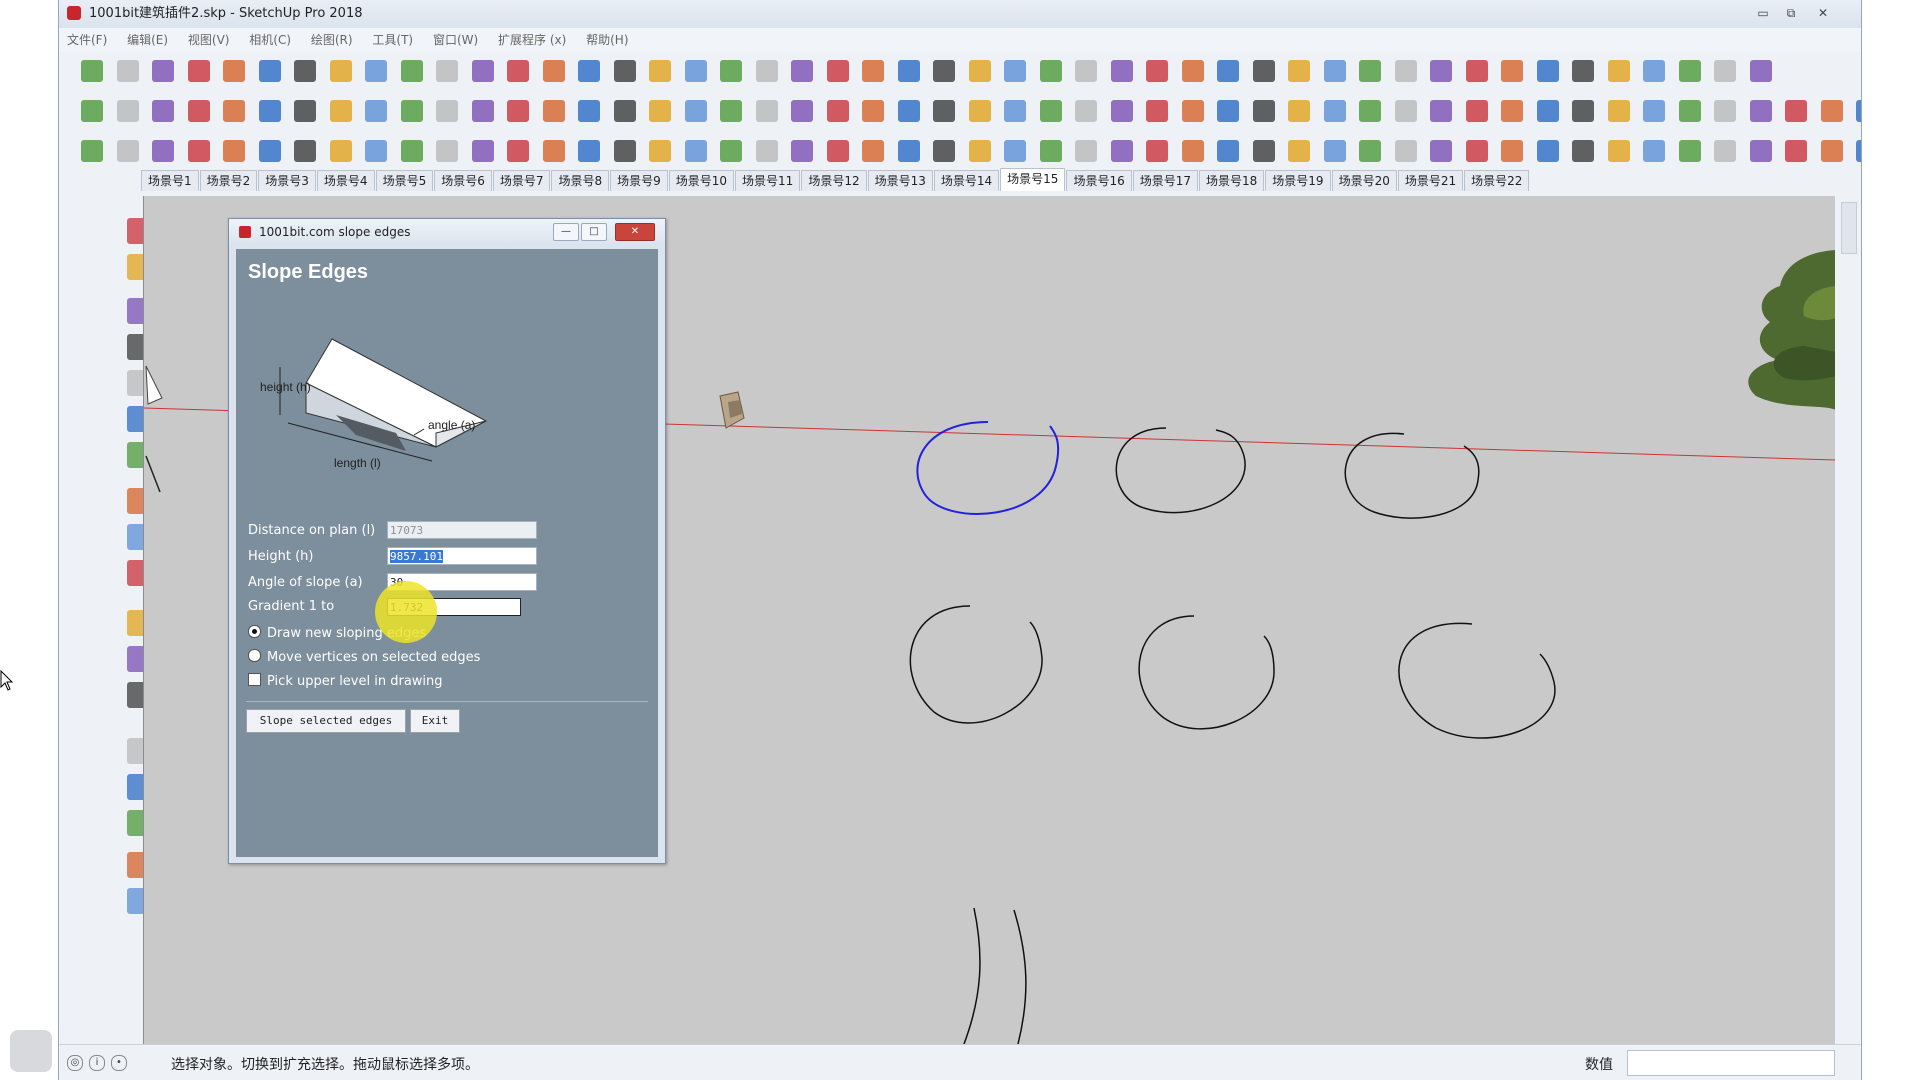 Image resolution: width=1920 pixels, height=1080 pixels. What do you see at coordinates (639, 180) in the screenshot?
I see `scene-tab: 场景号9` at bounding box center [639, 180].